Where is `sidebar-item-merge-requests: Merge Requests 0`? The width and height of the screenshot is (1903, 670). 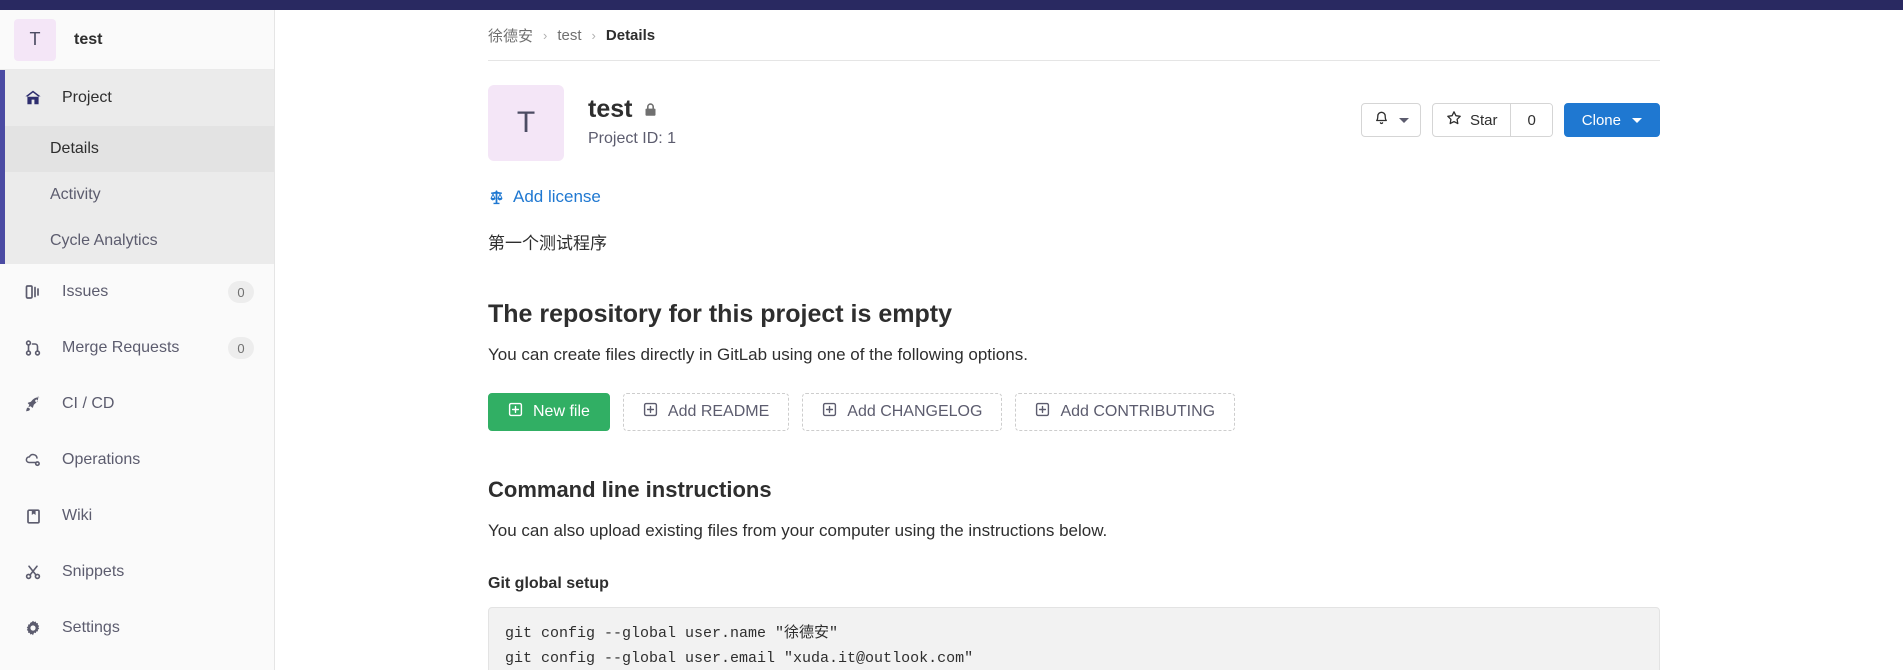
sidebar-item-merge-requests: Merge Requests 0 is located at coordinates (137, 348).